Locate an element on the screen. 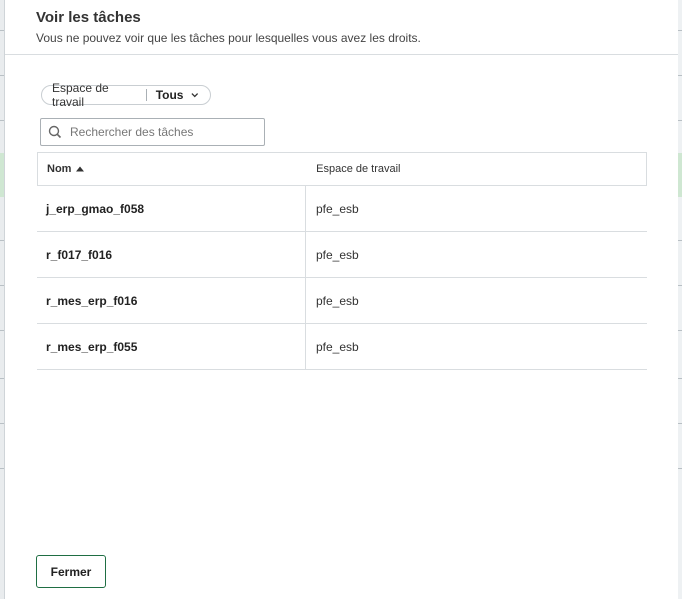  column-header-name: Nom is located at coordinates (172, 169).